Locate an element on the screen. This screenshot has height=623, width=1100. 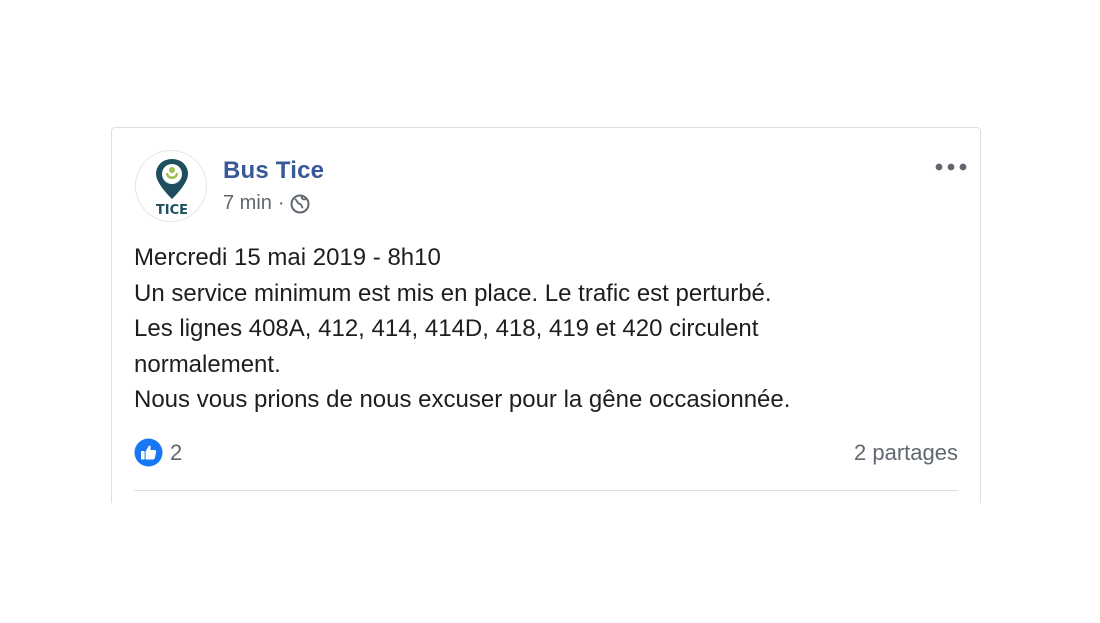
more-horizontal-icon is located at coordinates (951, 167).